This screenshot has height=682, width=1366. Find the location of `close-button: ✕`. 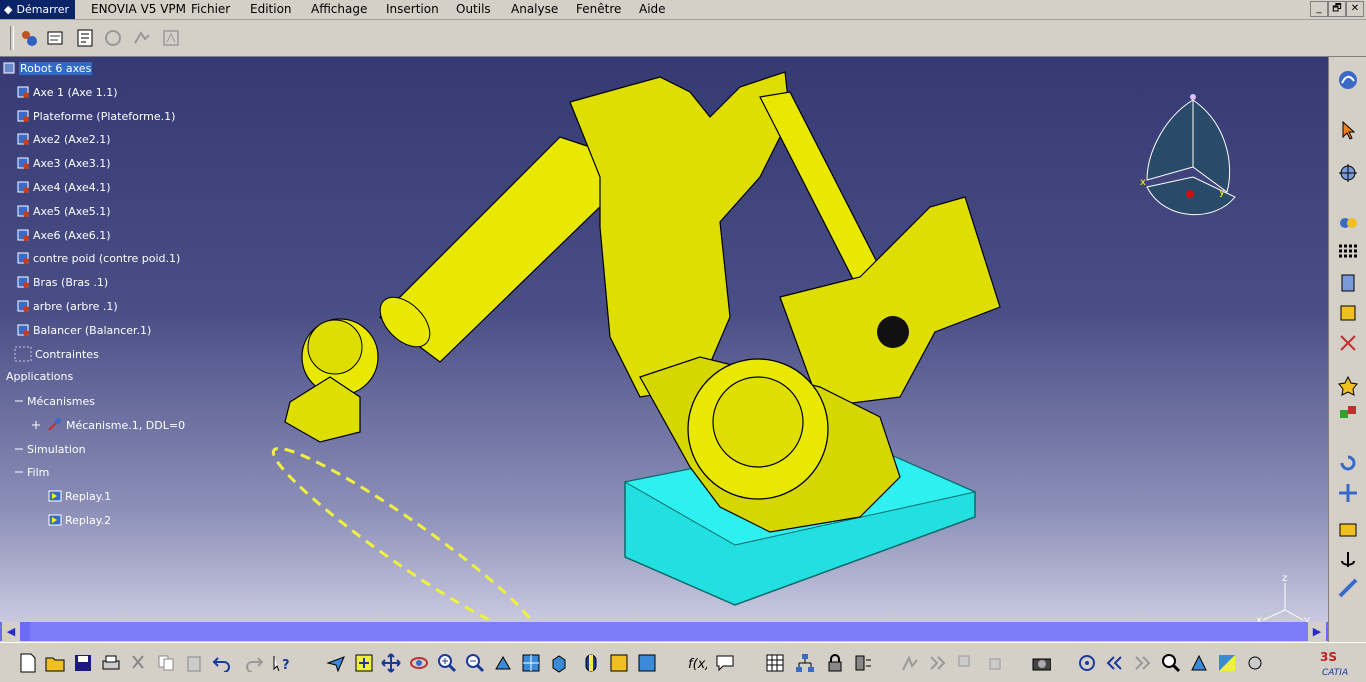

close-button: ✕ is located at coordinates (1355, 9).